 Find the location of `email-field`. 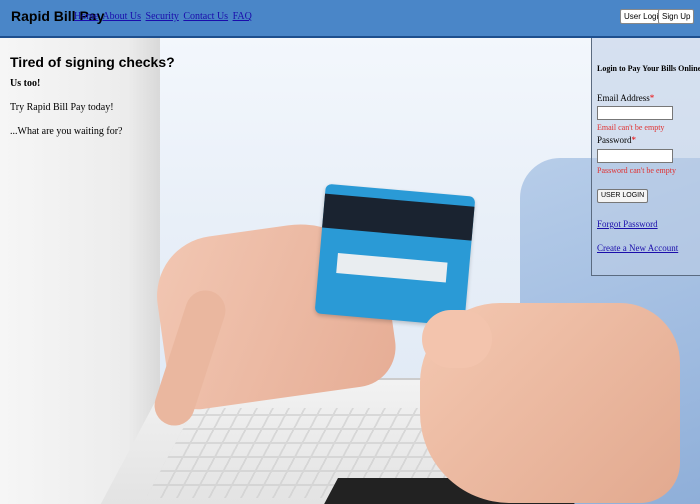

email-field is located at coordinates (635, 113).